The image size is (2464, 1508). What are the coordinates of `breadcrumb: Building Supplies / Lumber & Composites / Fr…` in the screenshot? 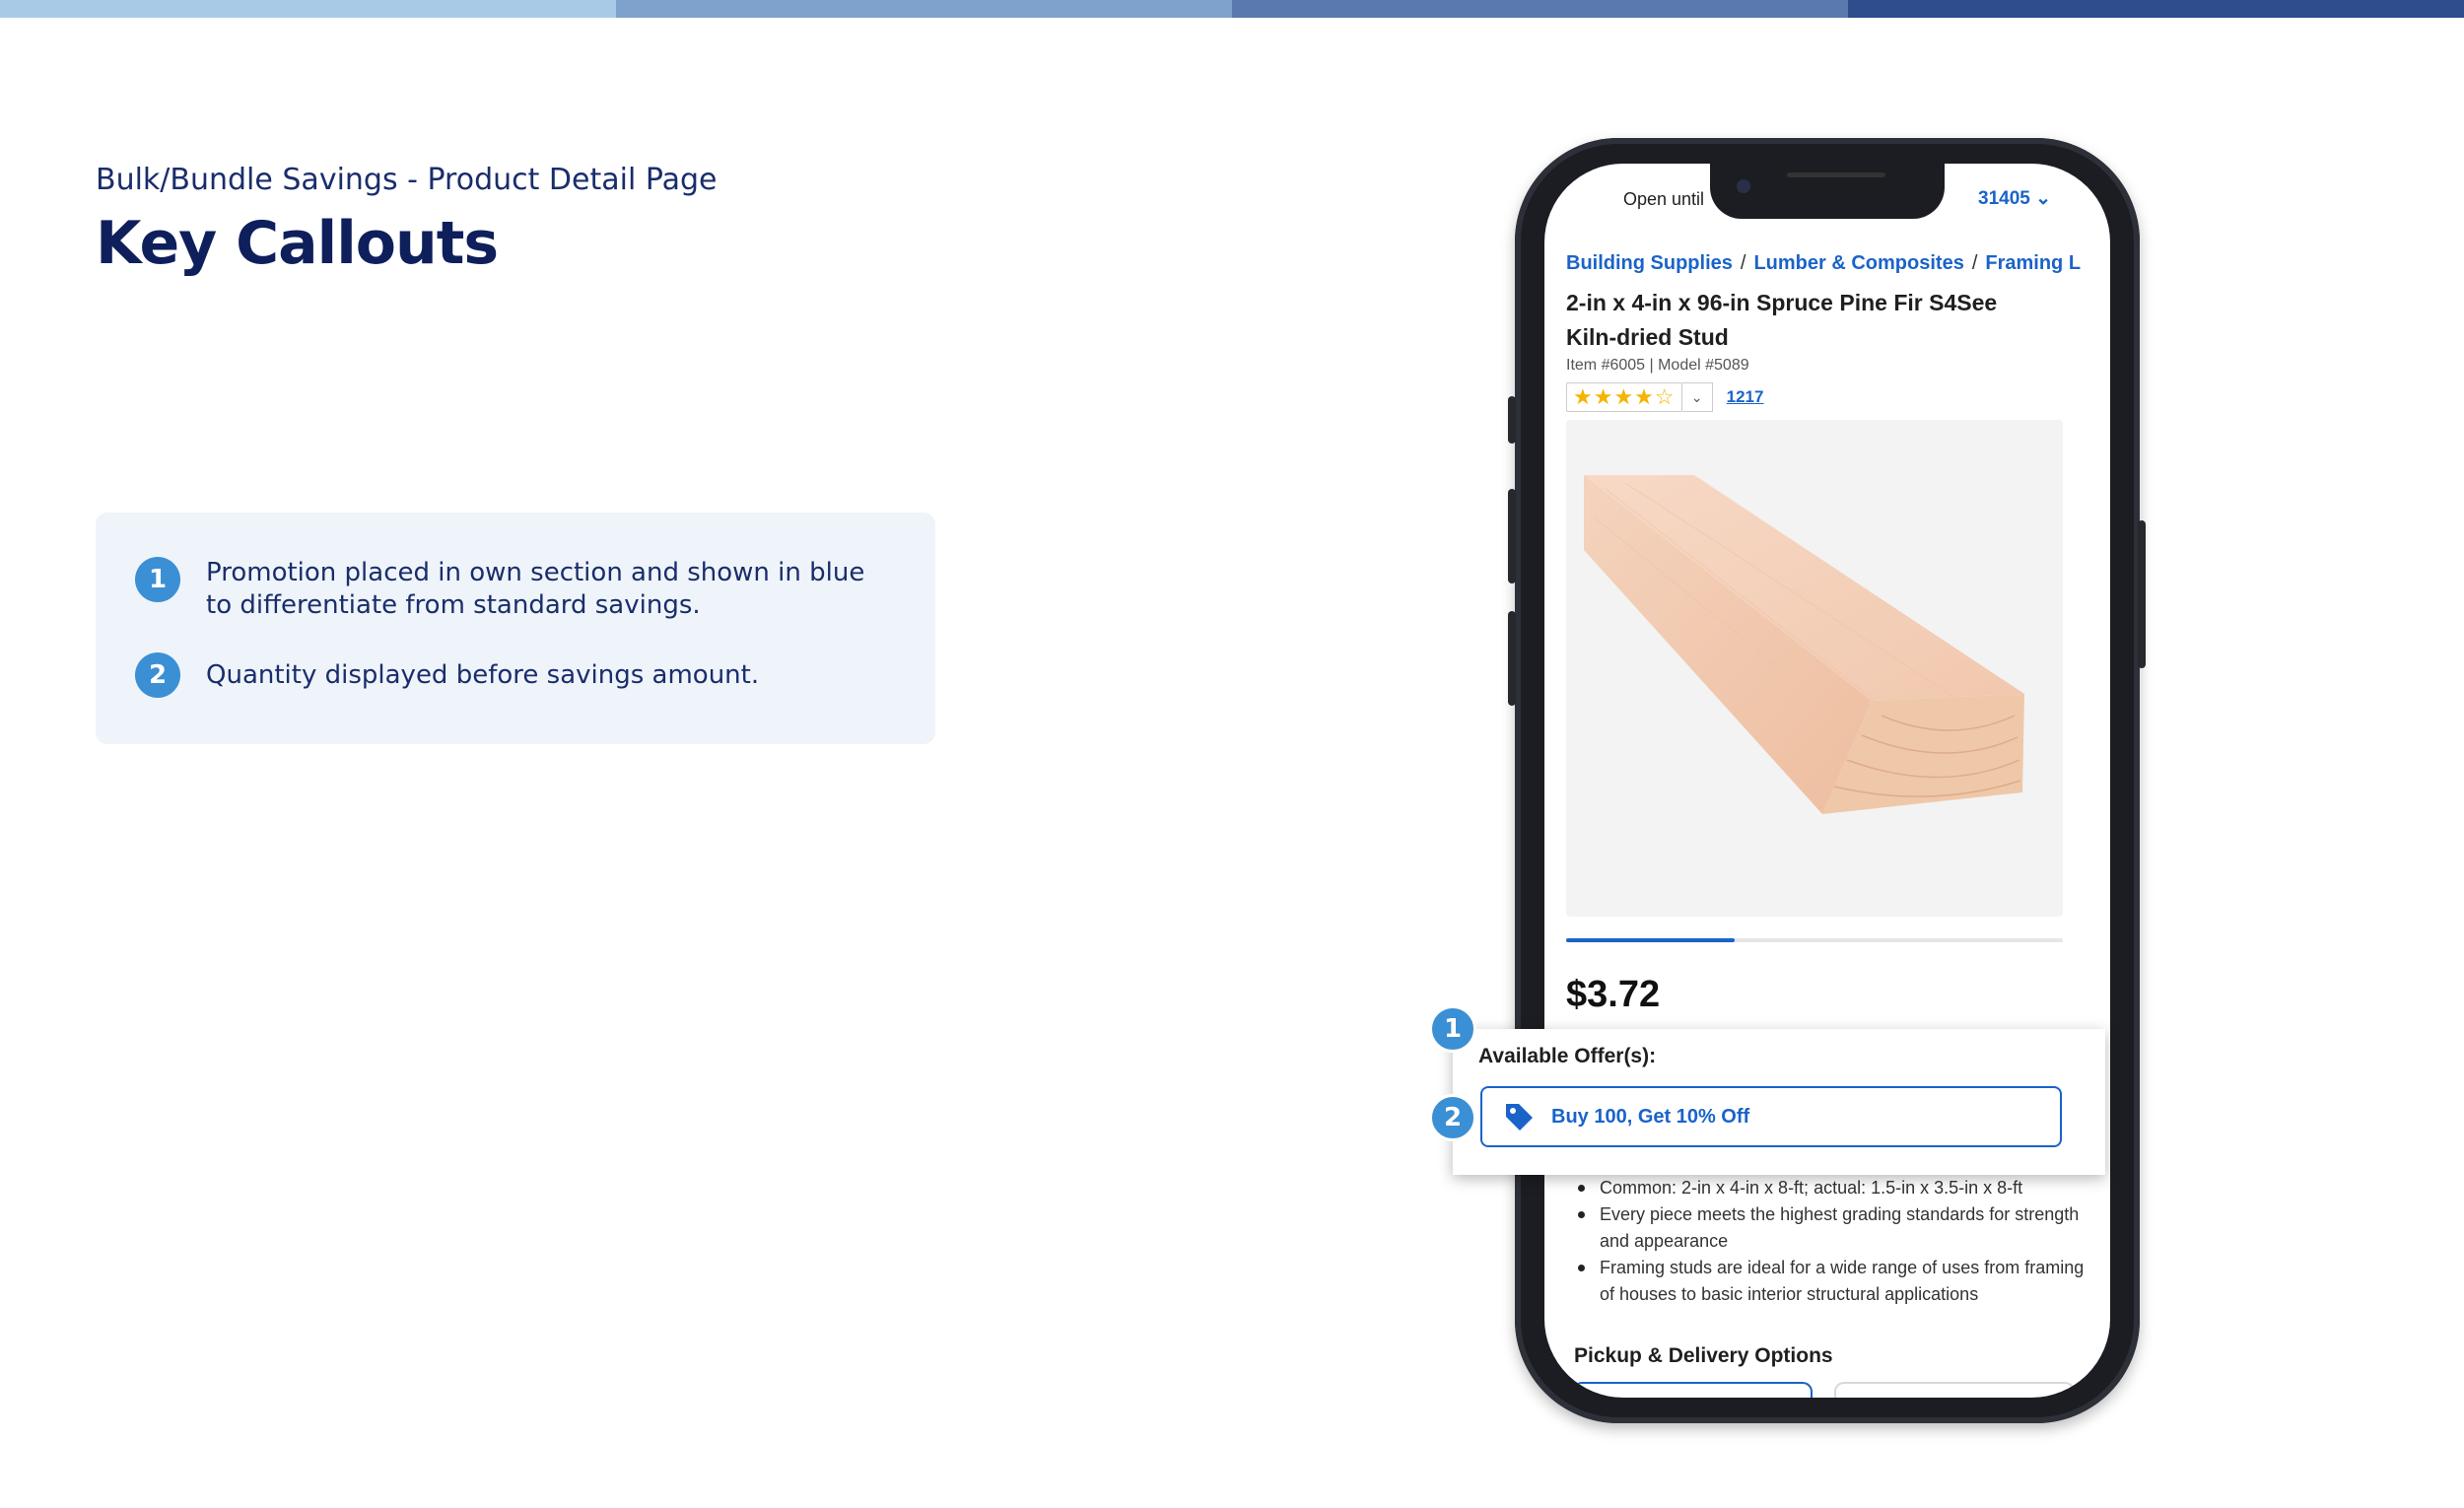 It's located at (1824, 263).